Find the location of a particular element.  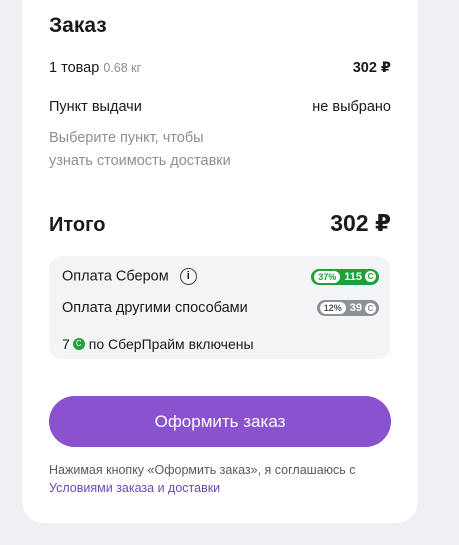

pickup-label: Пункт выдачи is located at coordinates (95, 107).